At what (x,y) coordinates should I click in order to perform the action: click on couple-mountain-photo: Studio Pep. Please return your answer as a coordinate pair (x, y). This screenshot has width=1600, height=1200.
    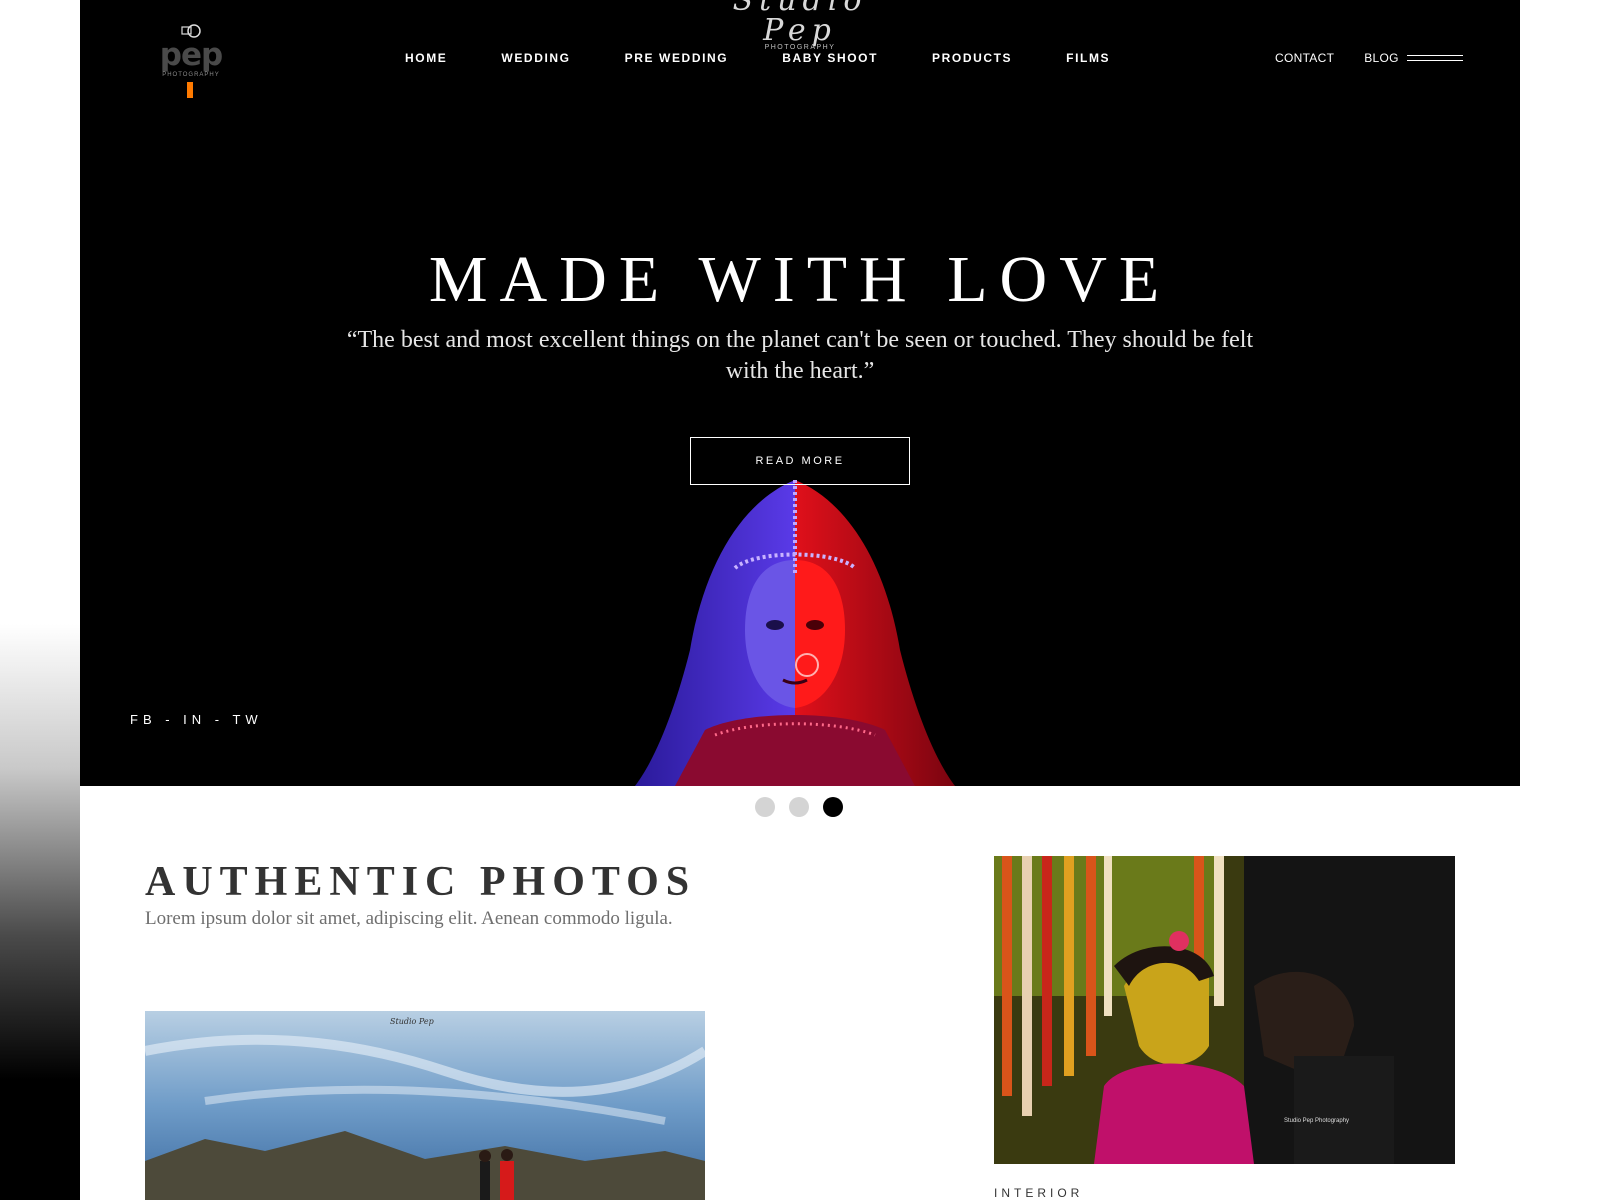
    Looking at the image, I should click on (425, 1105).